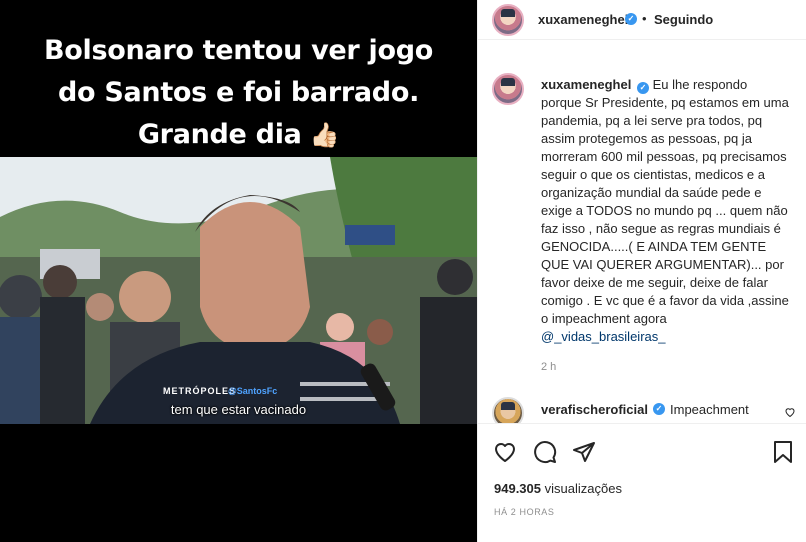 Image resolution: width=806 pixels, height=542 pixels. What do you see at coordinates (238, 50) in the screenshot?
I see `caption-line-1: Bolsonaro tentou ver jogo` at bounding box center [238, 50].